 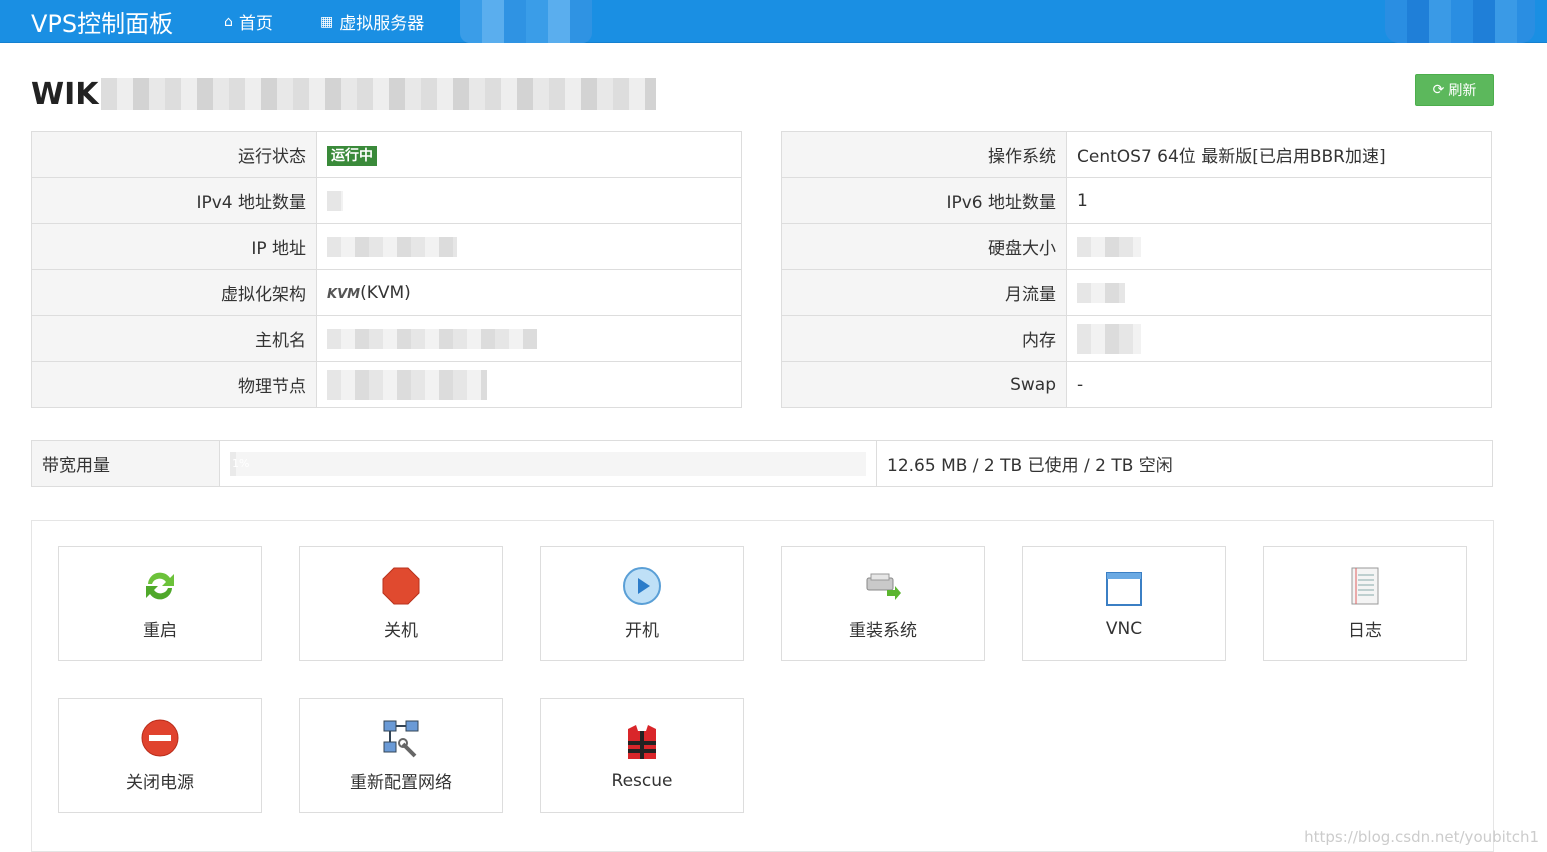 What do you see at coordinates (255, 24) in the screenshot?
I see `nav-home-label: 首页` at bounding box center [255, 24].